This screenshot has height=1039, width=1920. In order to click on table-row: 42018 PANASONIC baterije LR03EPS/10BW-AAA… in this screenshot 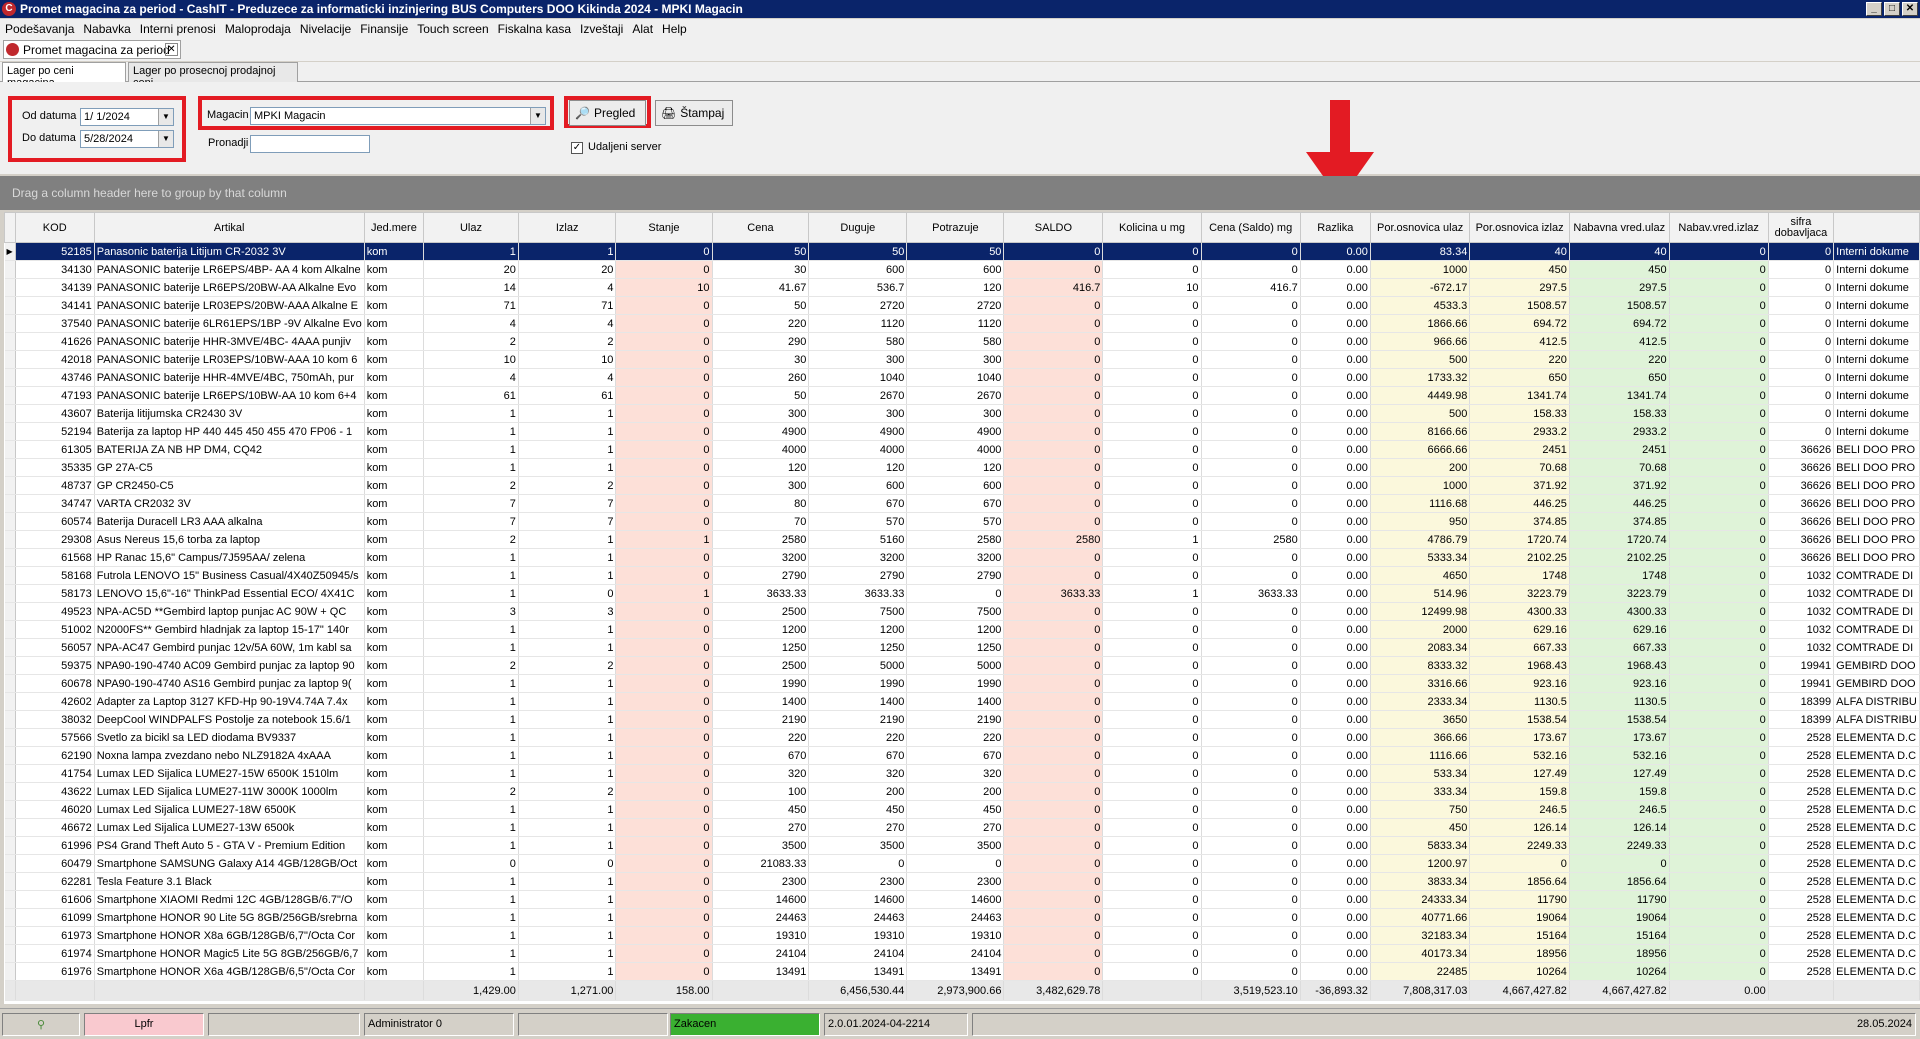, I will do `click(962, 359)`.